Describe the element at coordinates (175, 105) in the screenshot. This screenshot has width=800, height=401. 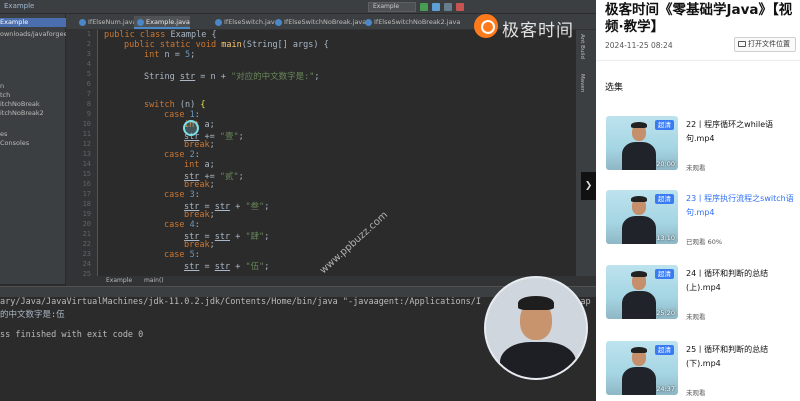
I see `code-line: switch (n) {` at that location.